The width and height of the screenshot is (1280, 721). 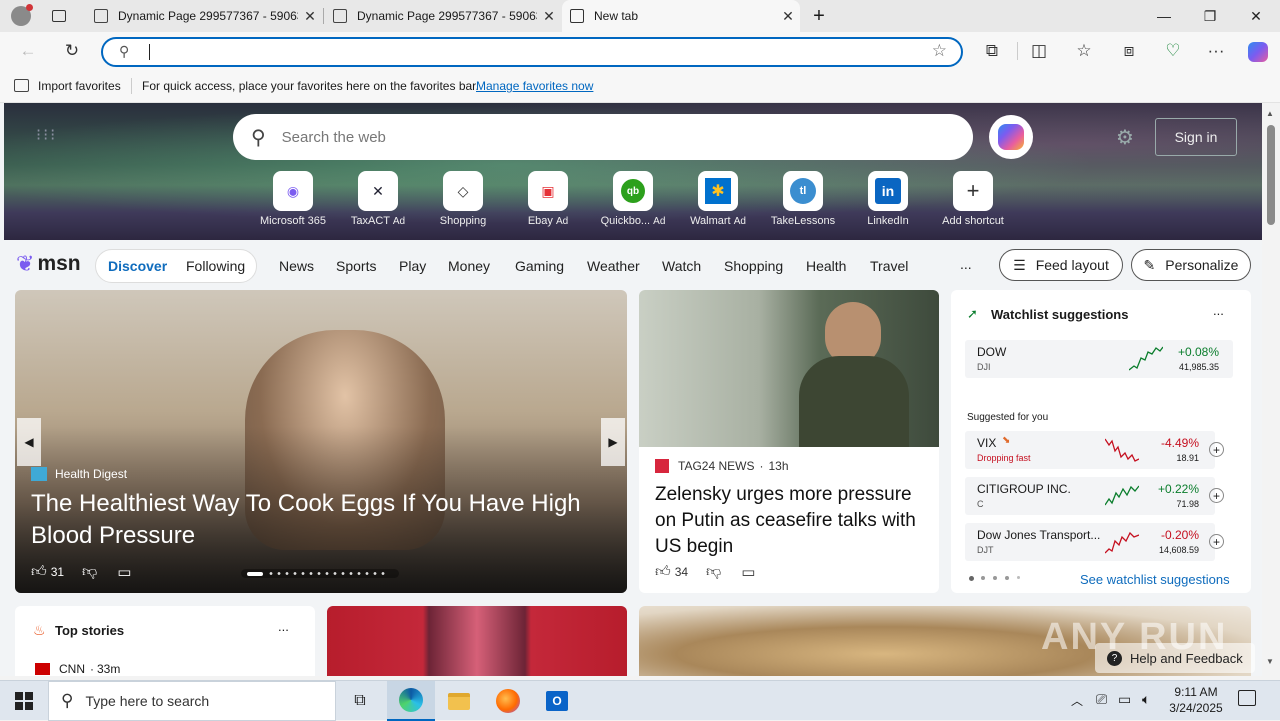 I want to click on see-watchlist-link: See watchlist suggestions, so click(x=1155, y=579).